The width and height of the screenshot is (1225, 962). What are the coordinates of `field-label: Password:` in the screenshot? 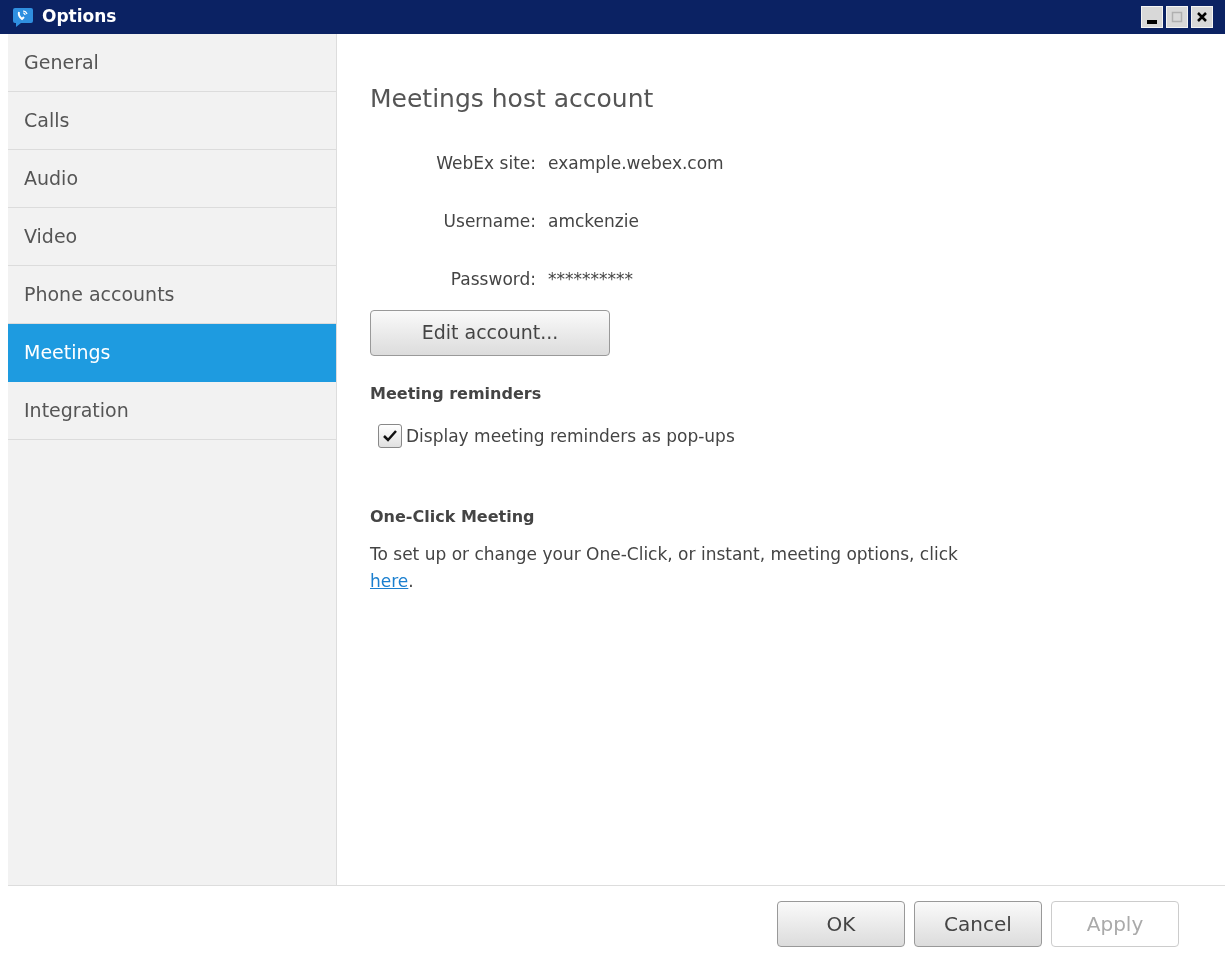 It's located at (492, 279).